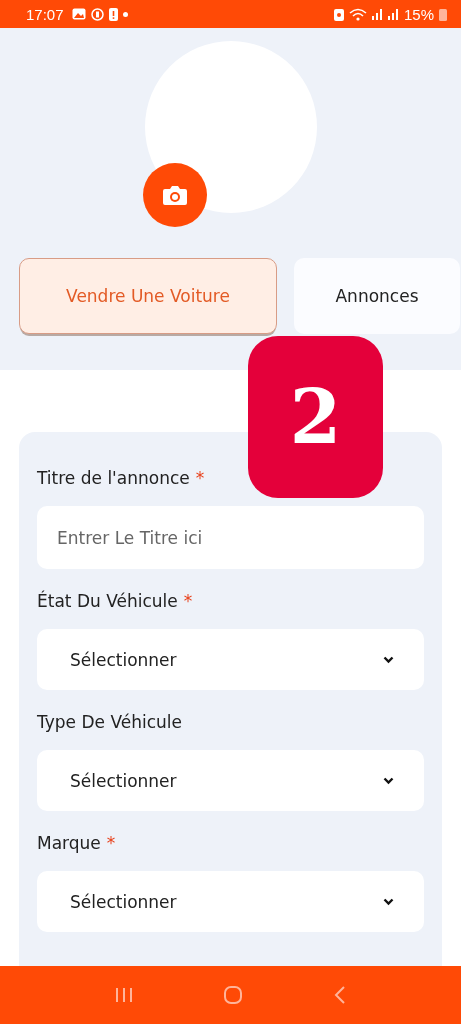 Image resolution: width=461 pixels, height=1024 pixels. What do you see at coordinates (338, 14) in the screenshot?
I see `battery-saver-icon` at bounding box center [338, 14].